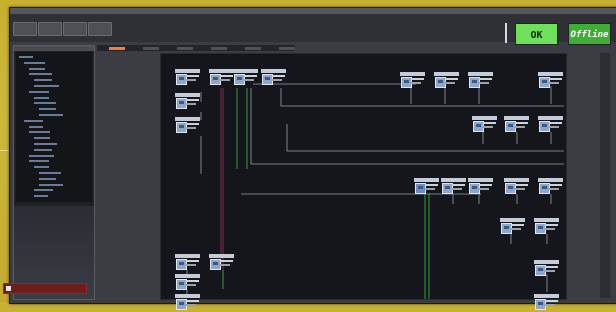  I want to click on status-indicator-secondary: Offline, so click(589, 34).